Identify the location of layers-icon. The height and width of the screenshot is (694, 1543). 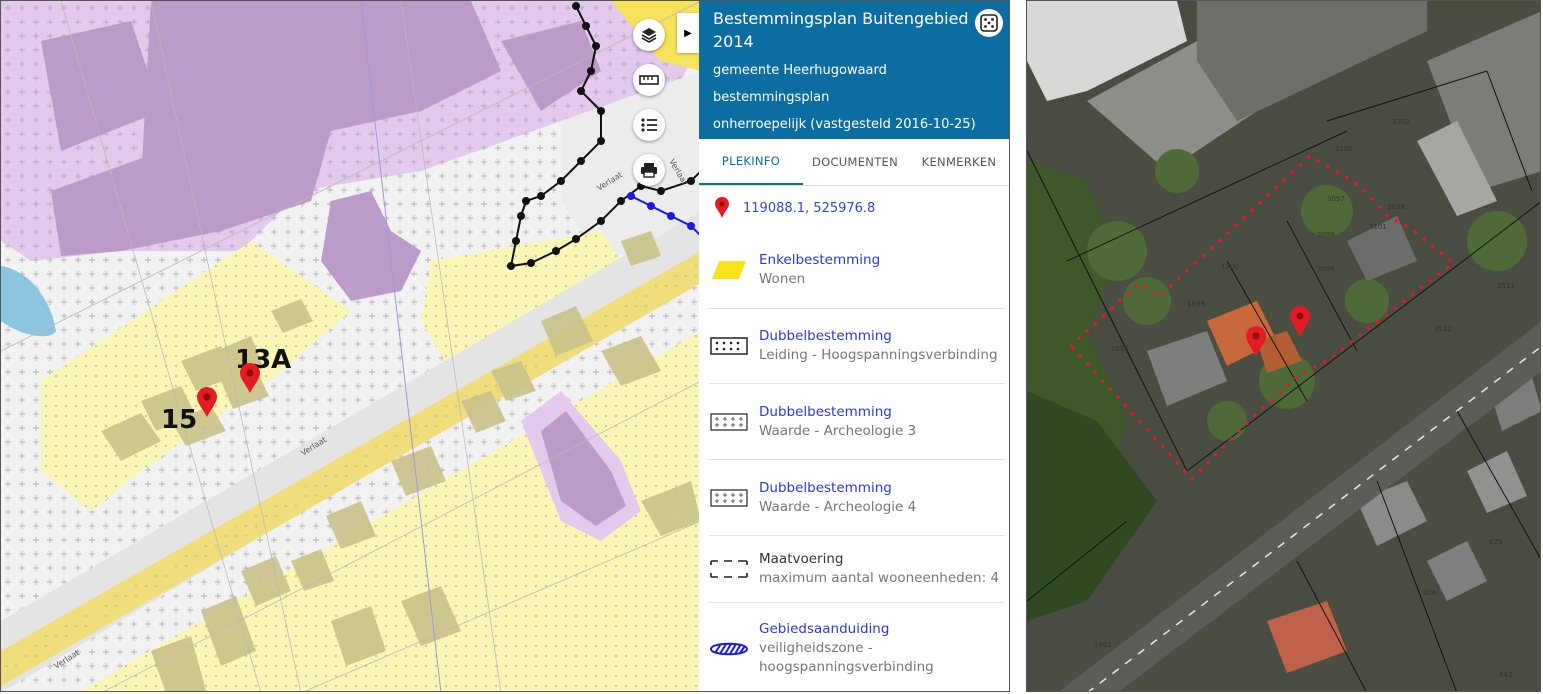
(649, 35).